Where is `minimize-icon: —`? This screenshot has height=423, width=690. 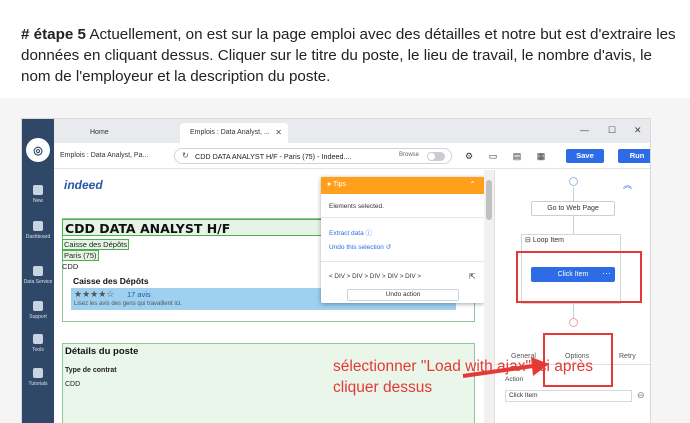 minimize-icon: — is located at coordinates (584, 130).